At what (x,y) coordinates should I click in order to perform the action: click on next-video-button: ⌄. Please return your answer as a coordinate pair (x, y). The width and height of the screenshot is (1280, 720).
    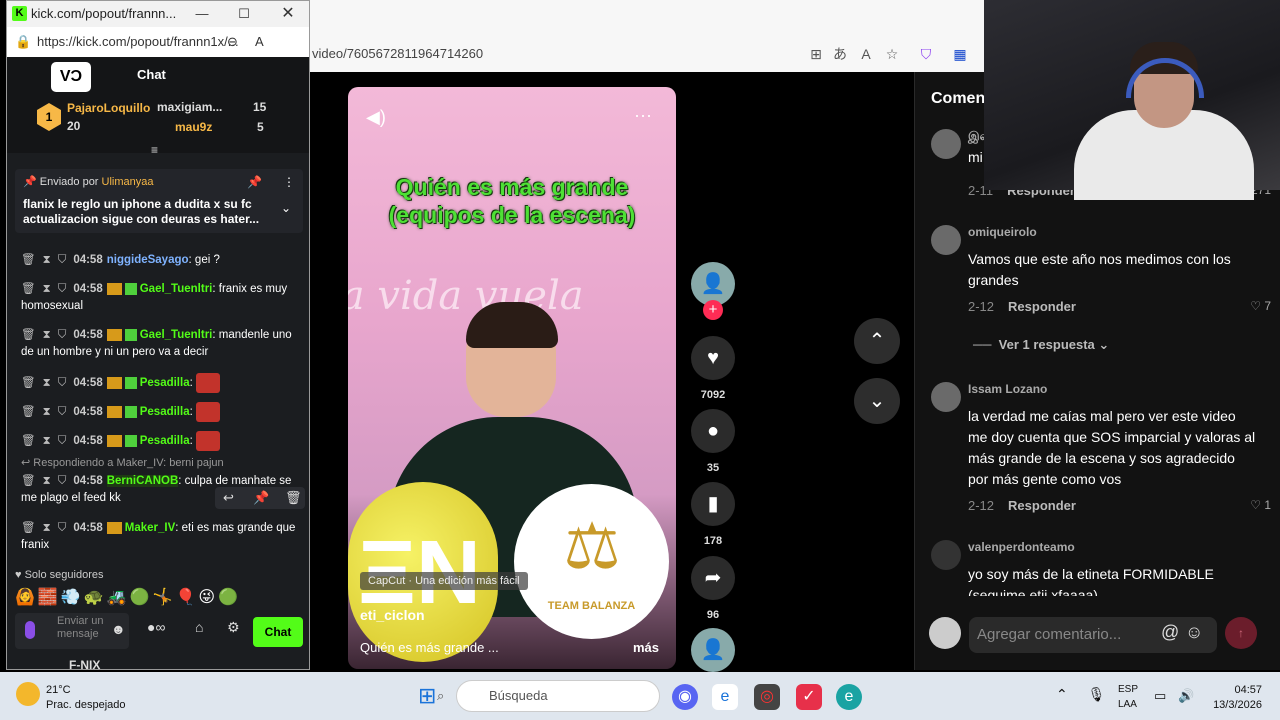
    Looking at the image, I should click on (877, 401).